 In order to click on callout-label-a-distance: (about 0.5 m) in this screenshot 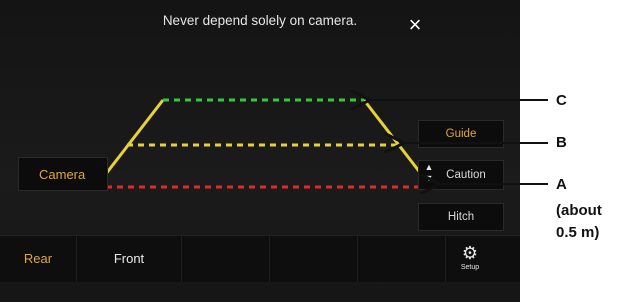, I will do `click(579, 221)`.